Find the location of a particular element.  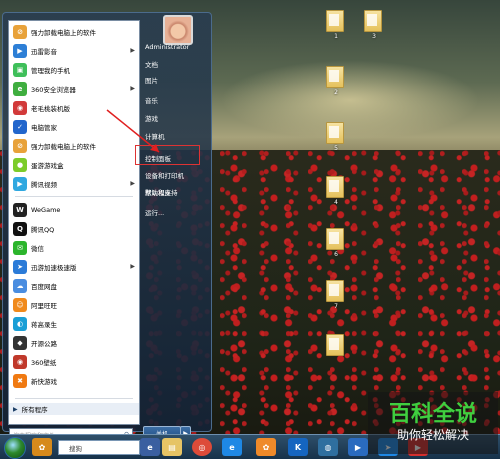

program-item: ● 蛋游游戏盒 is located at coordinates (74, 164).